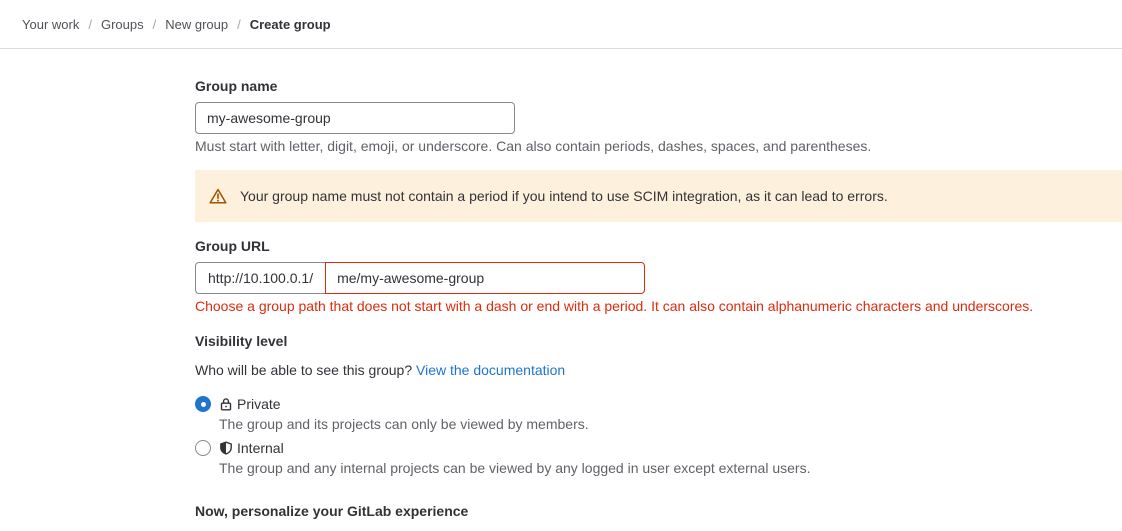 This screenshot has width=1122, height=531. I want to click on visibility-option-private: Private, so click(238, 404).